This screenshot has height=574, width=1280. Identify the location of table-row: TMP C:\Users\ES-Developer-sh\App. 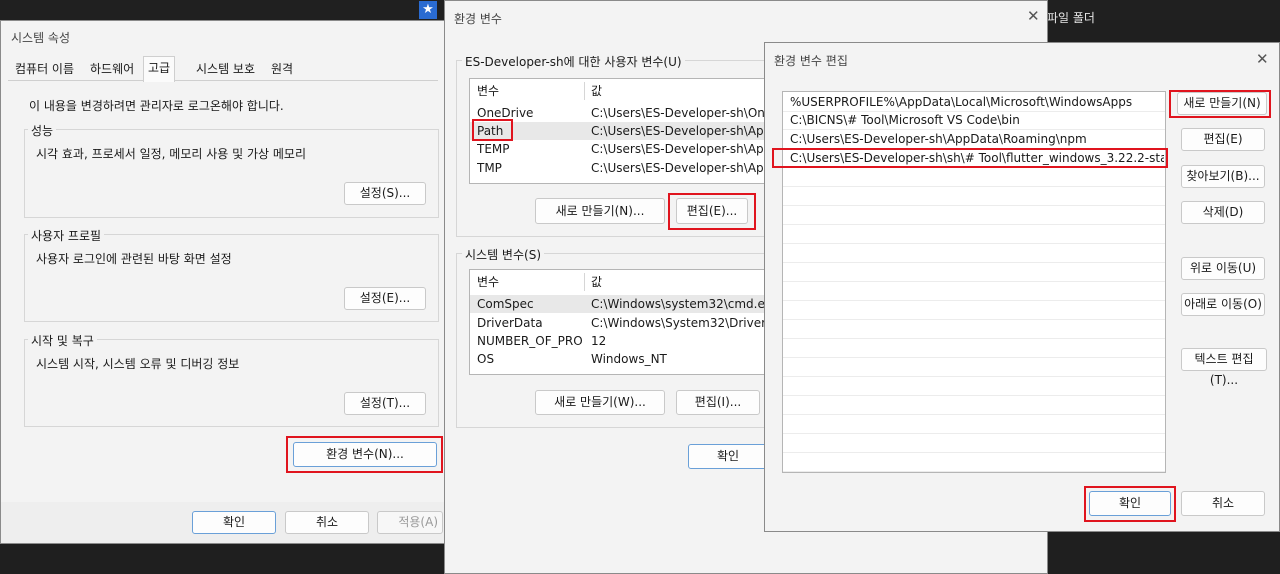
(621, 168).